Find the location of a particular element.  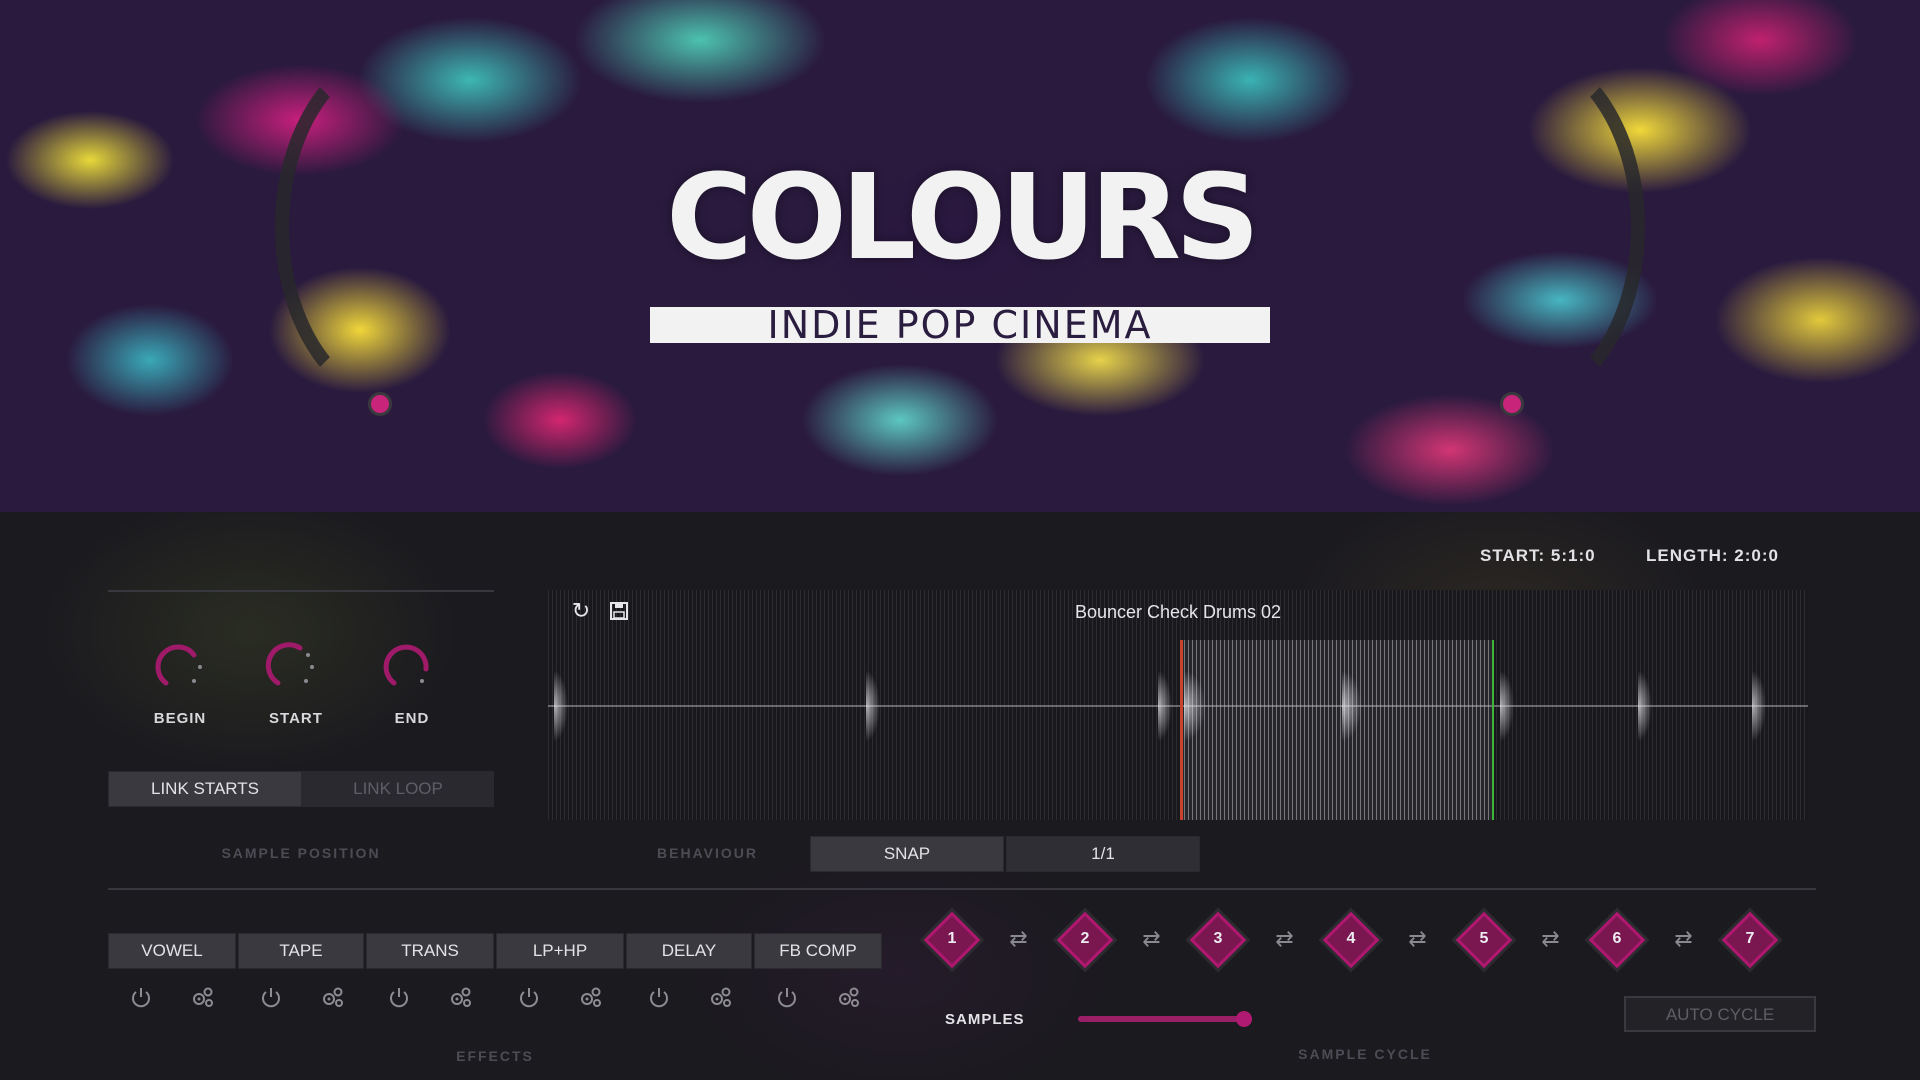

sample-slot-number: 3 is located at coordinates (1218, 938).